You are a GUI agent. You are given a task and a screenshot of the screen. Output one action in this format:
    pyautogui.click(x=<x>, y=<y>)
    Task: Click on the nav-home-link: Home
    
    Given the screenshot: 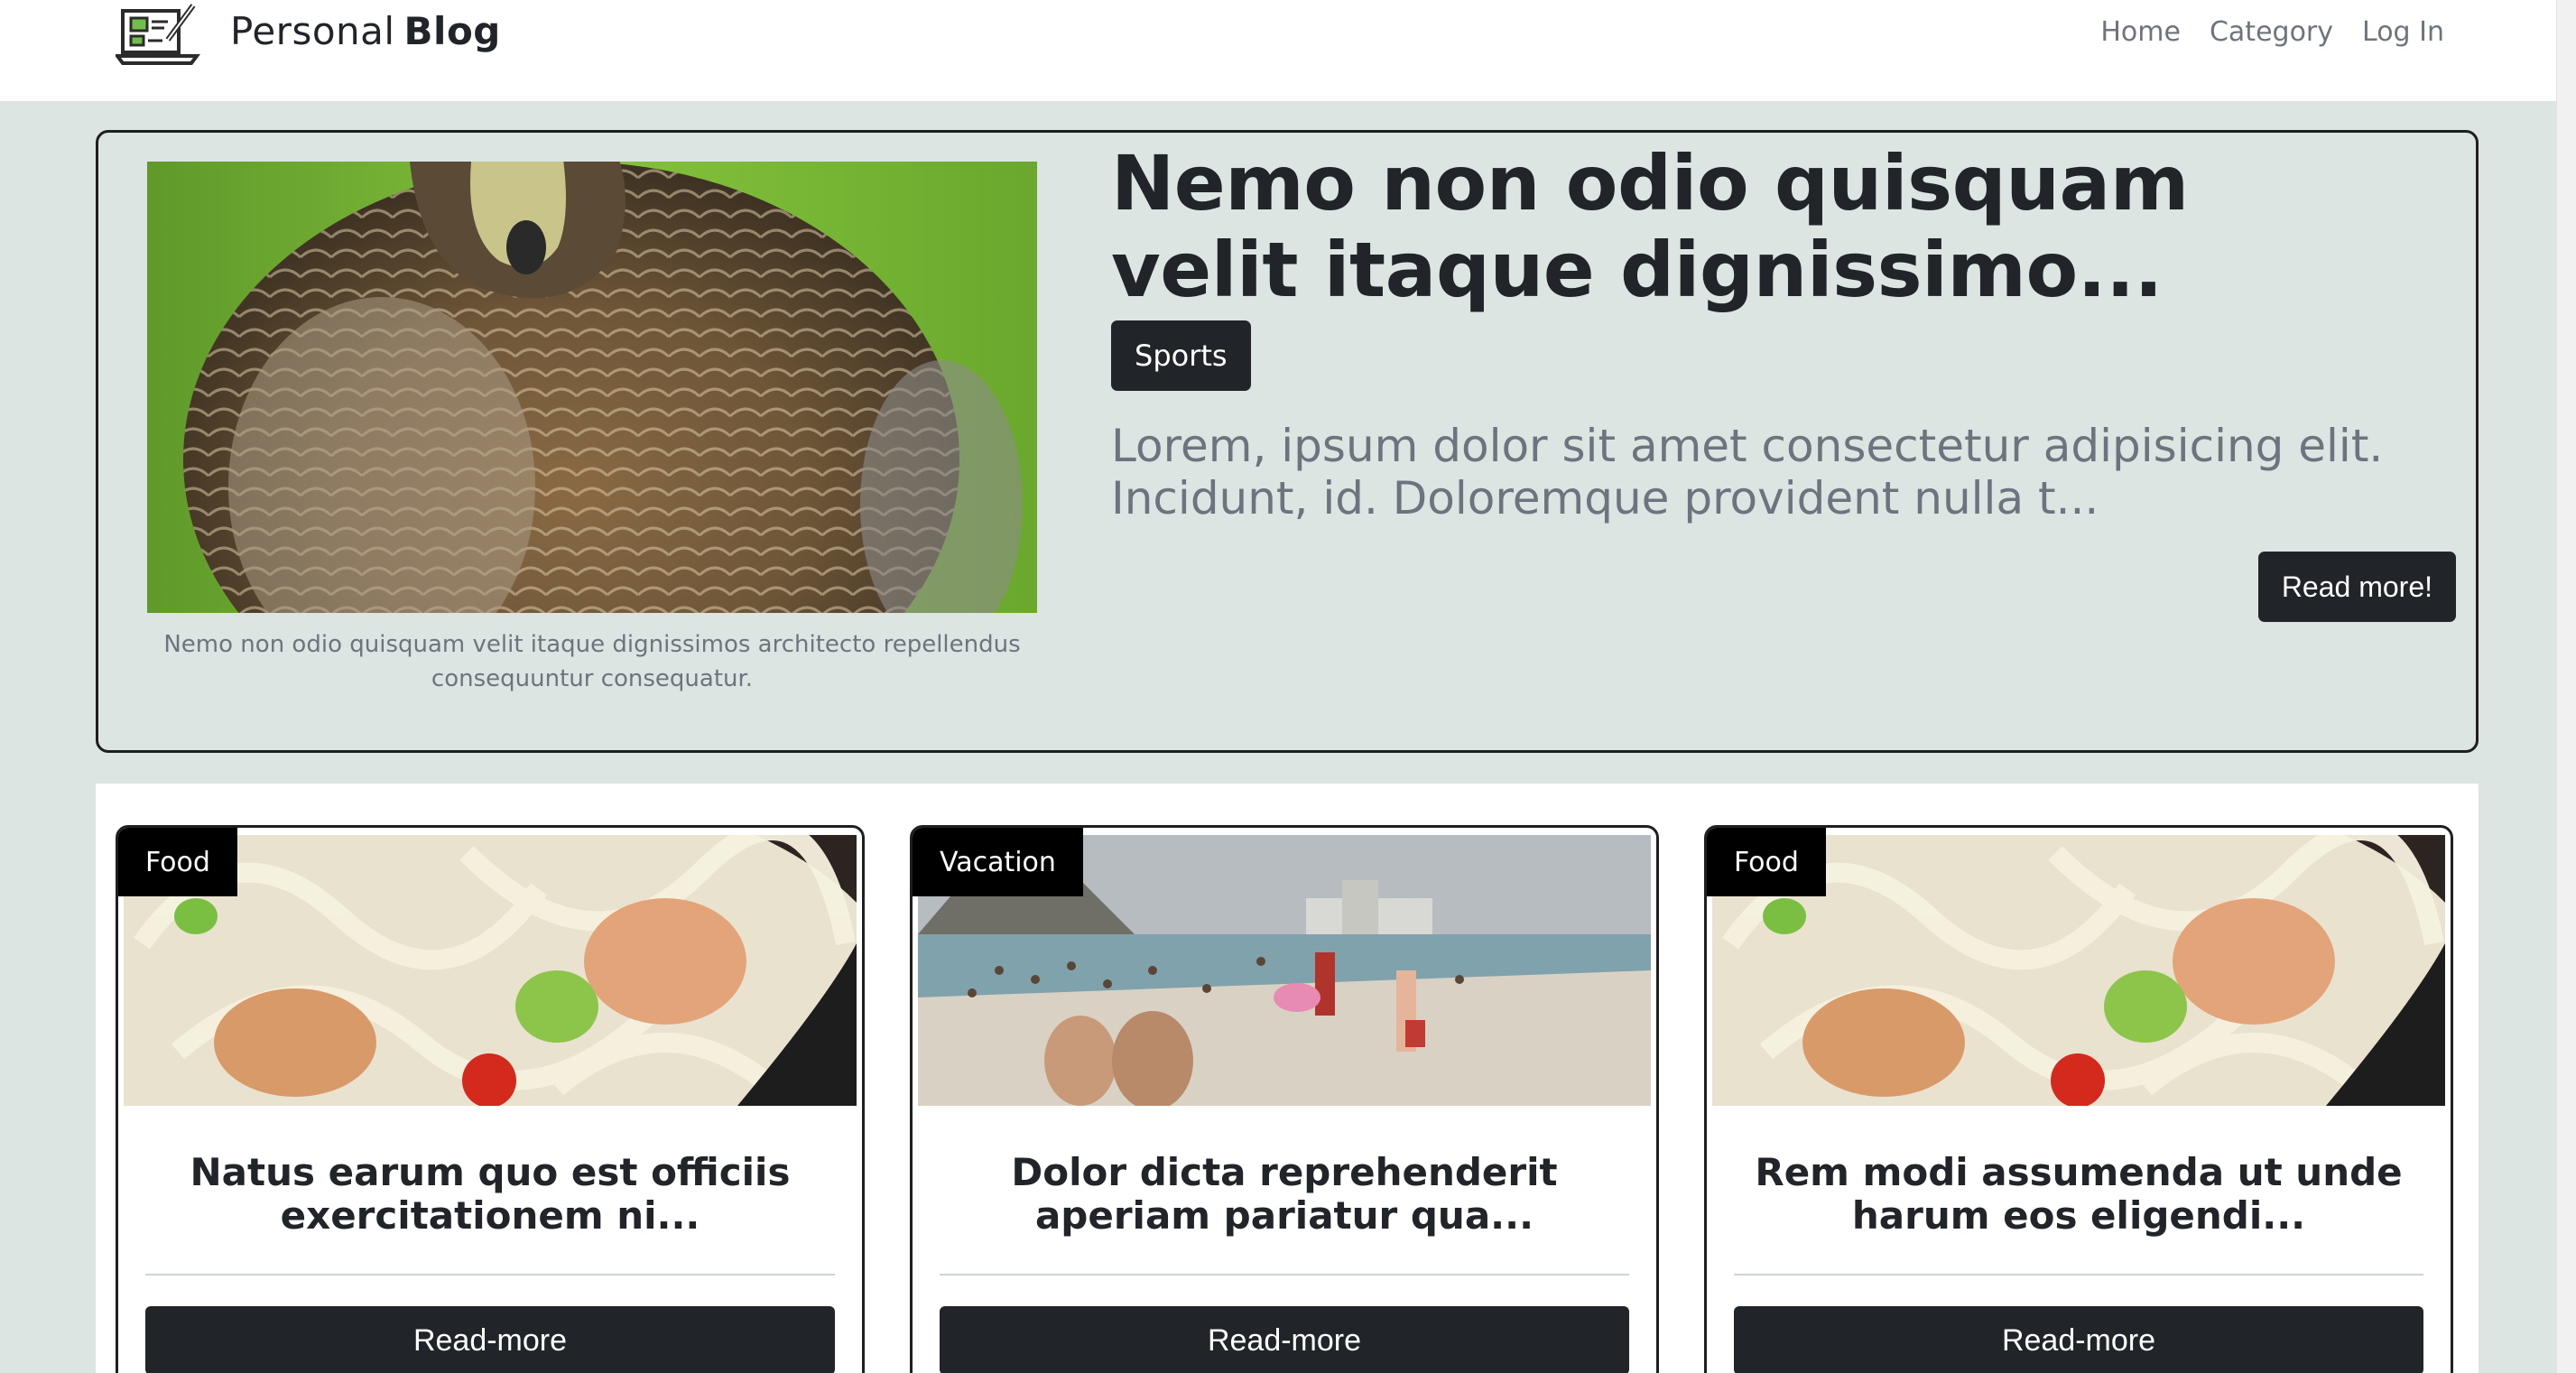 What is the action you would take?
    pyautogui.click(x=2141, y=32)
    